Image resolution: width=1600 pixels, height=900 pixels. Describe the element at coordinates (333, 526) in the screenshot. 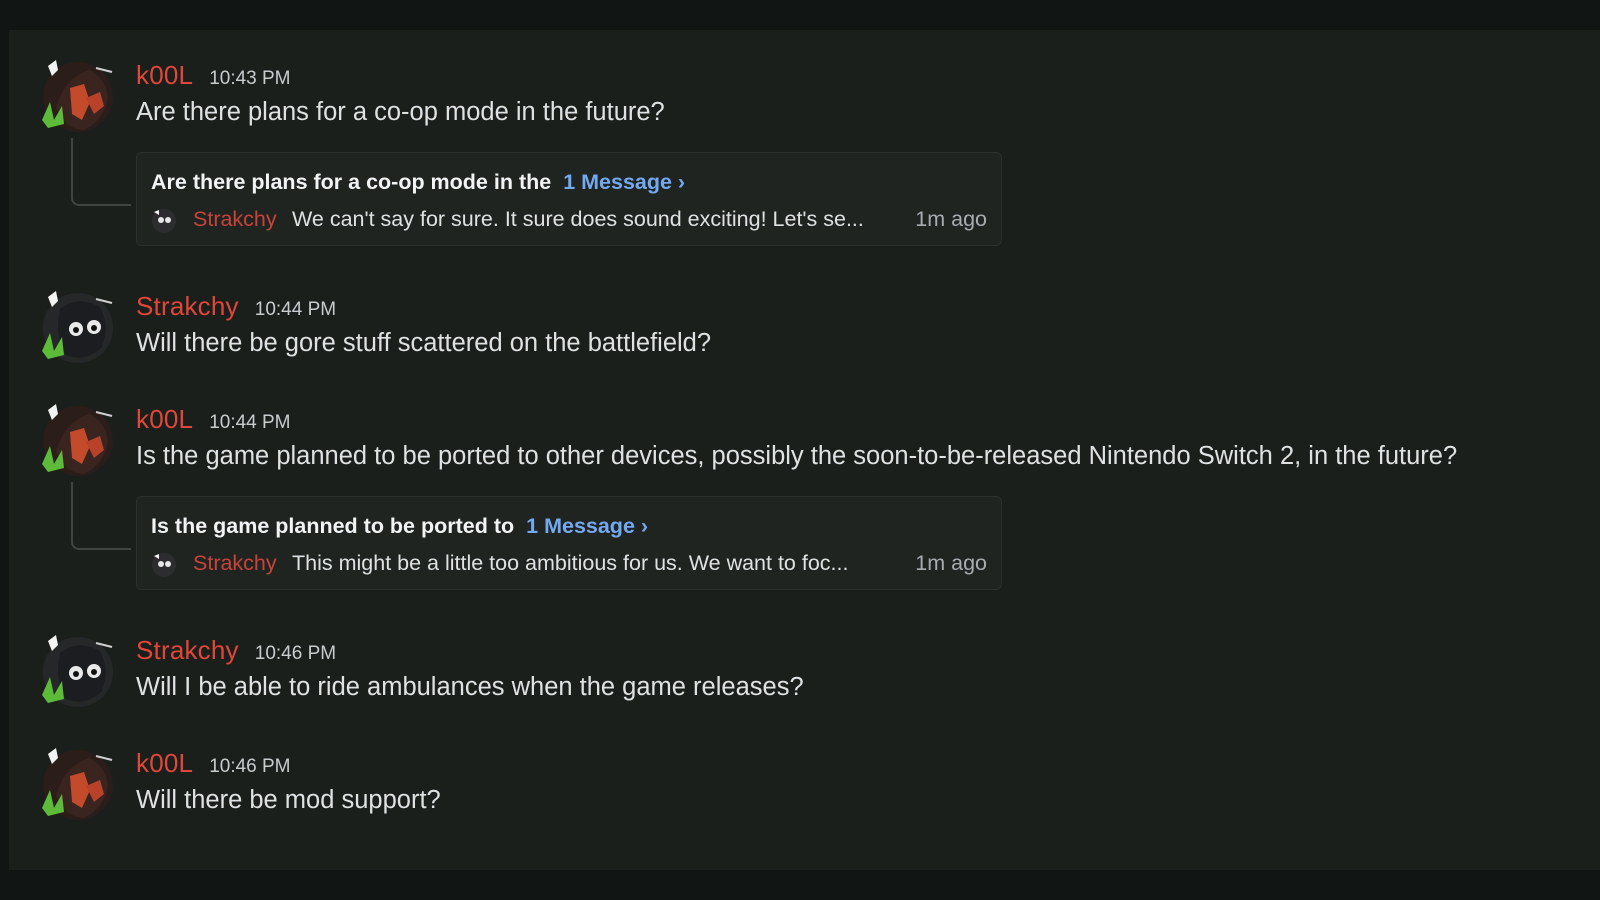

I see `thread-title-text: Is the game planned to be ported to` at that location.